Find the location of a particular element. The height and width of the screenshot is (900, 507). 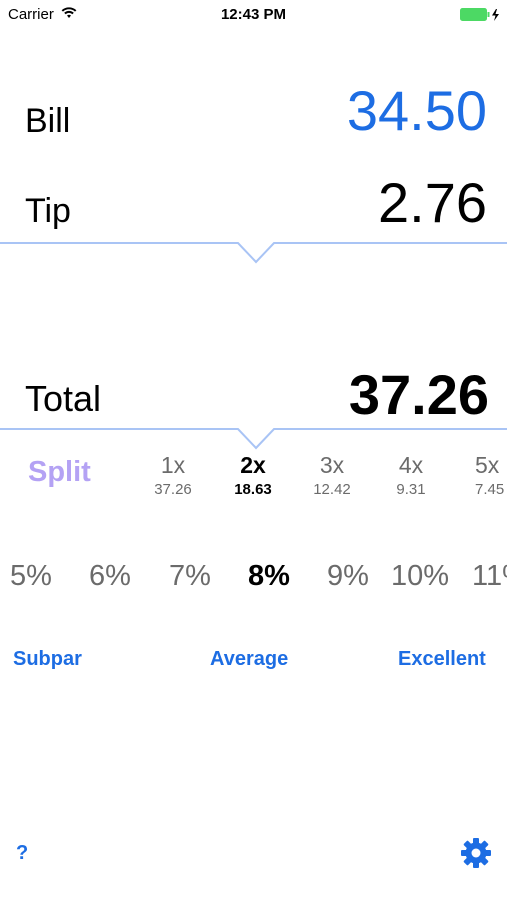

split-multiplier: 1x is located at coordinates (173, 465).